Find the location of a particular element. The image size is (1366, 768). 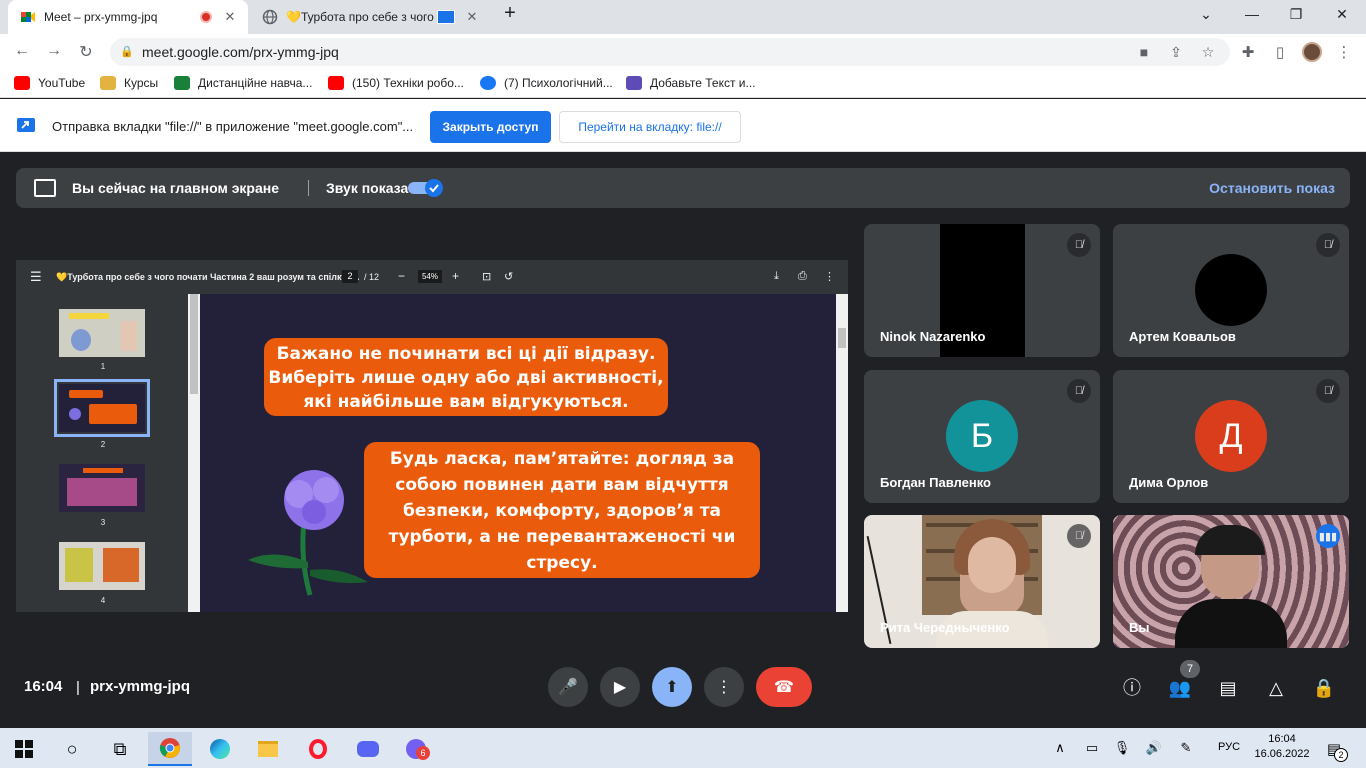

star-icon: ☆ is located at coordinates (1208, 52).